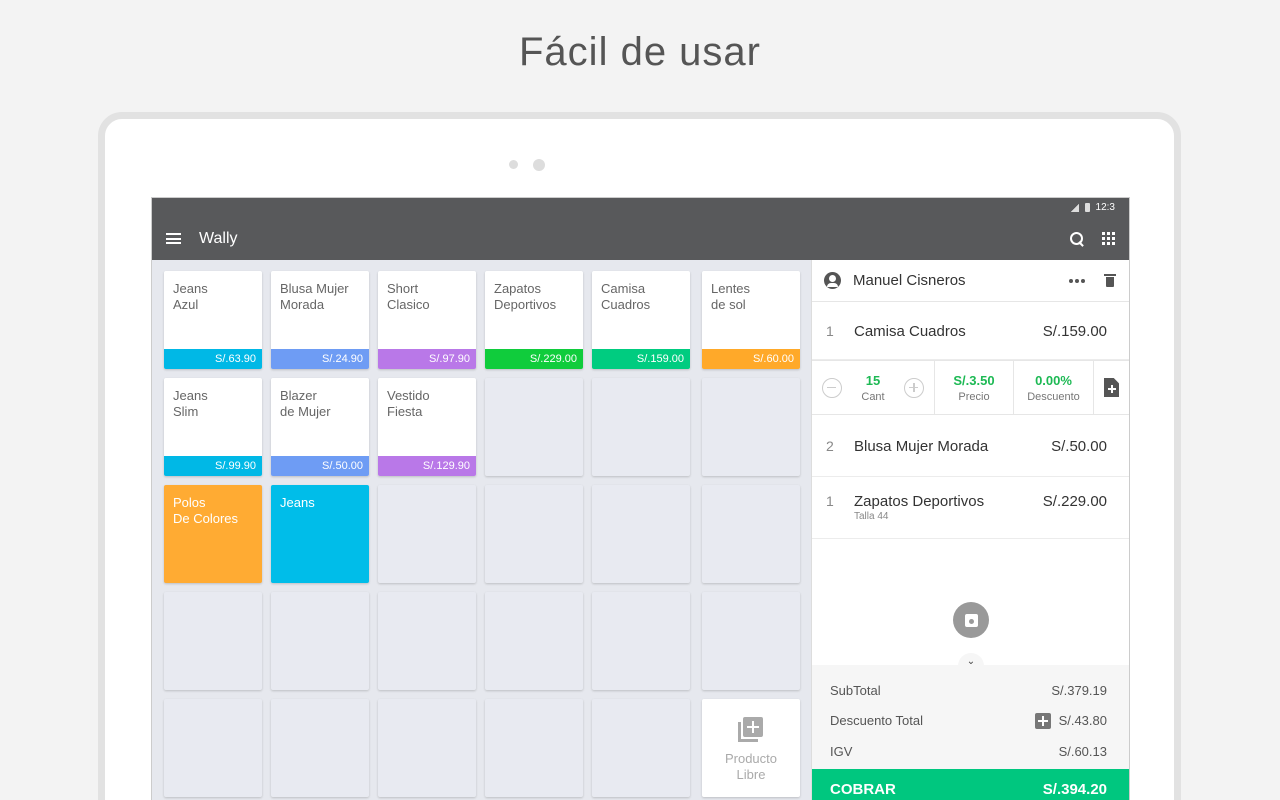 This screenshot has width=1280, height=800. I want to click on product-price: S/.97.90, so click(427, 359).